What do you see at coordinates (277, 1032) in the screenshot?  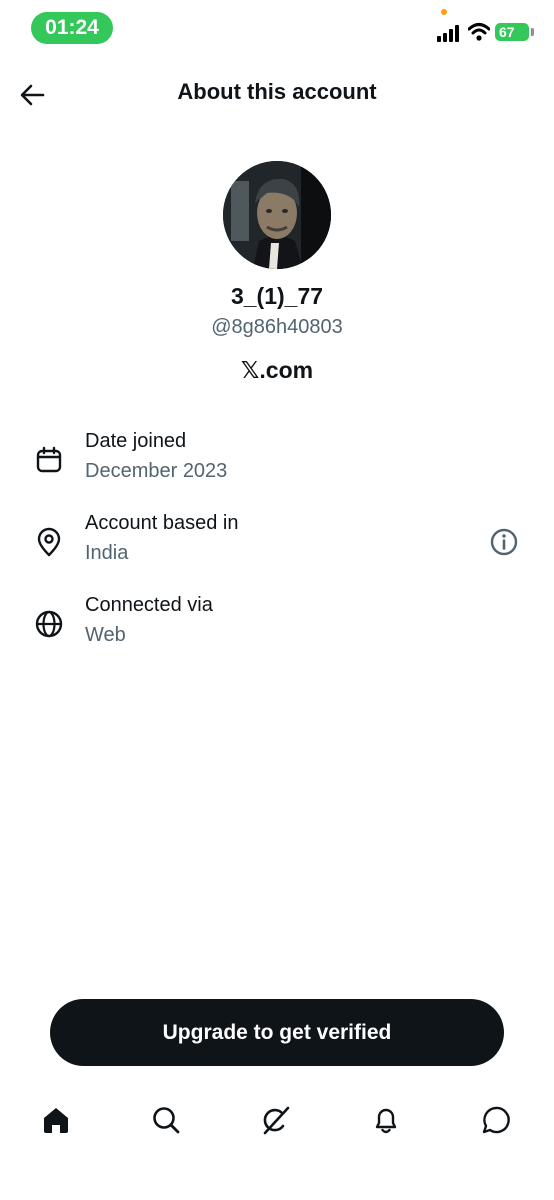 I see `upgrade-to-get-verified-button: Upgrade to get verified` at bounding box center [277, 1032].